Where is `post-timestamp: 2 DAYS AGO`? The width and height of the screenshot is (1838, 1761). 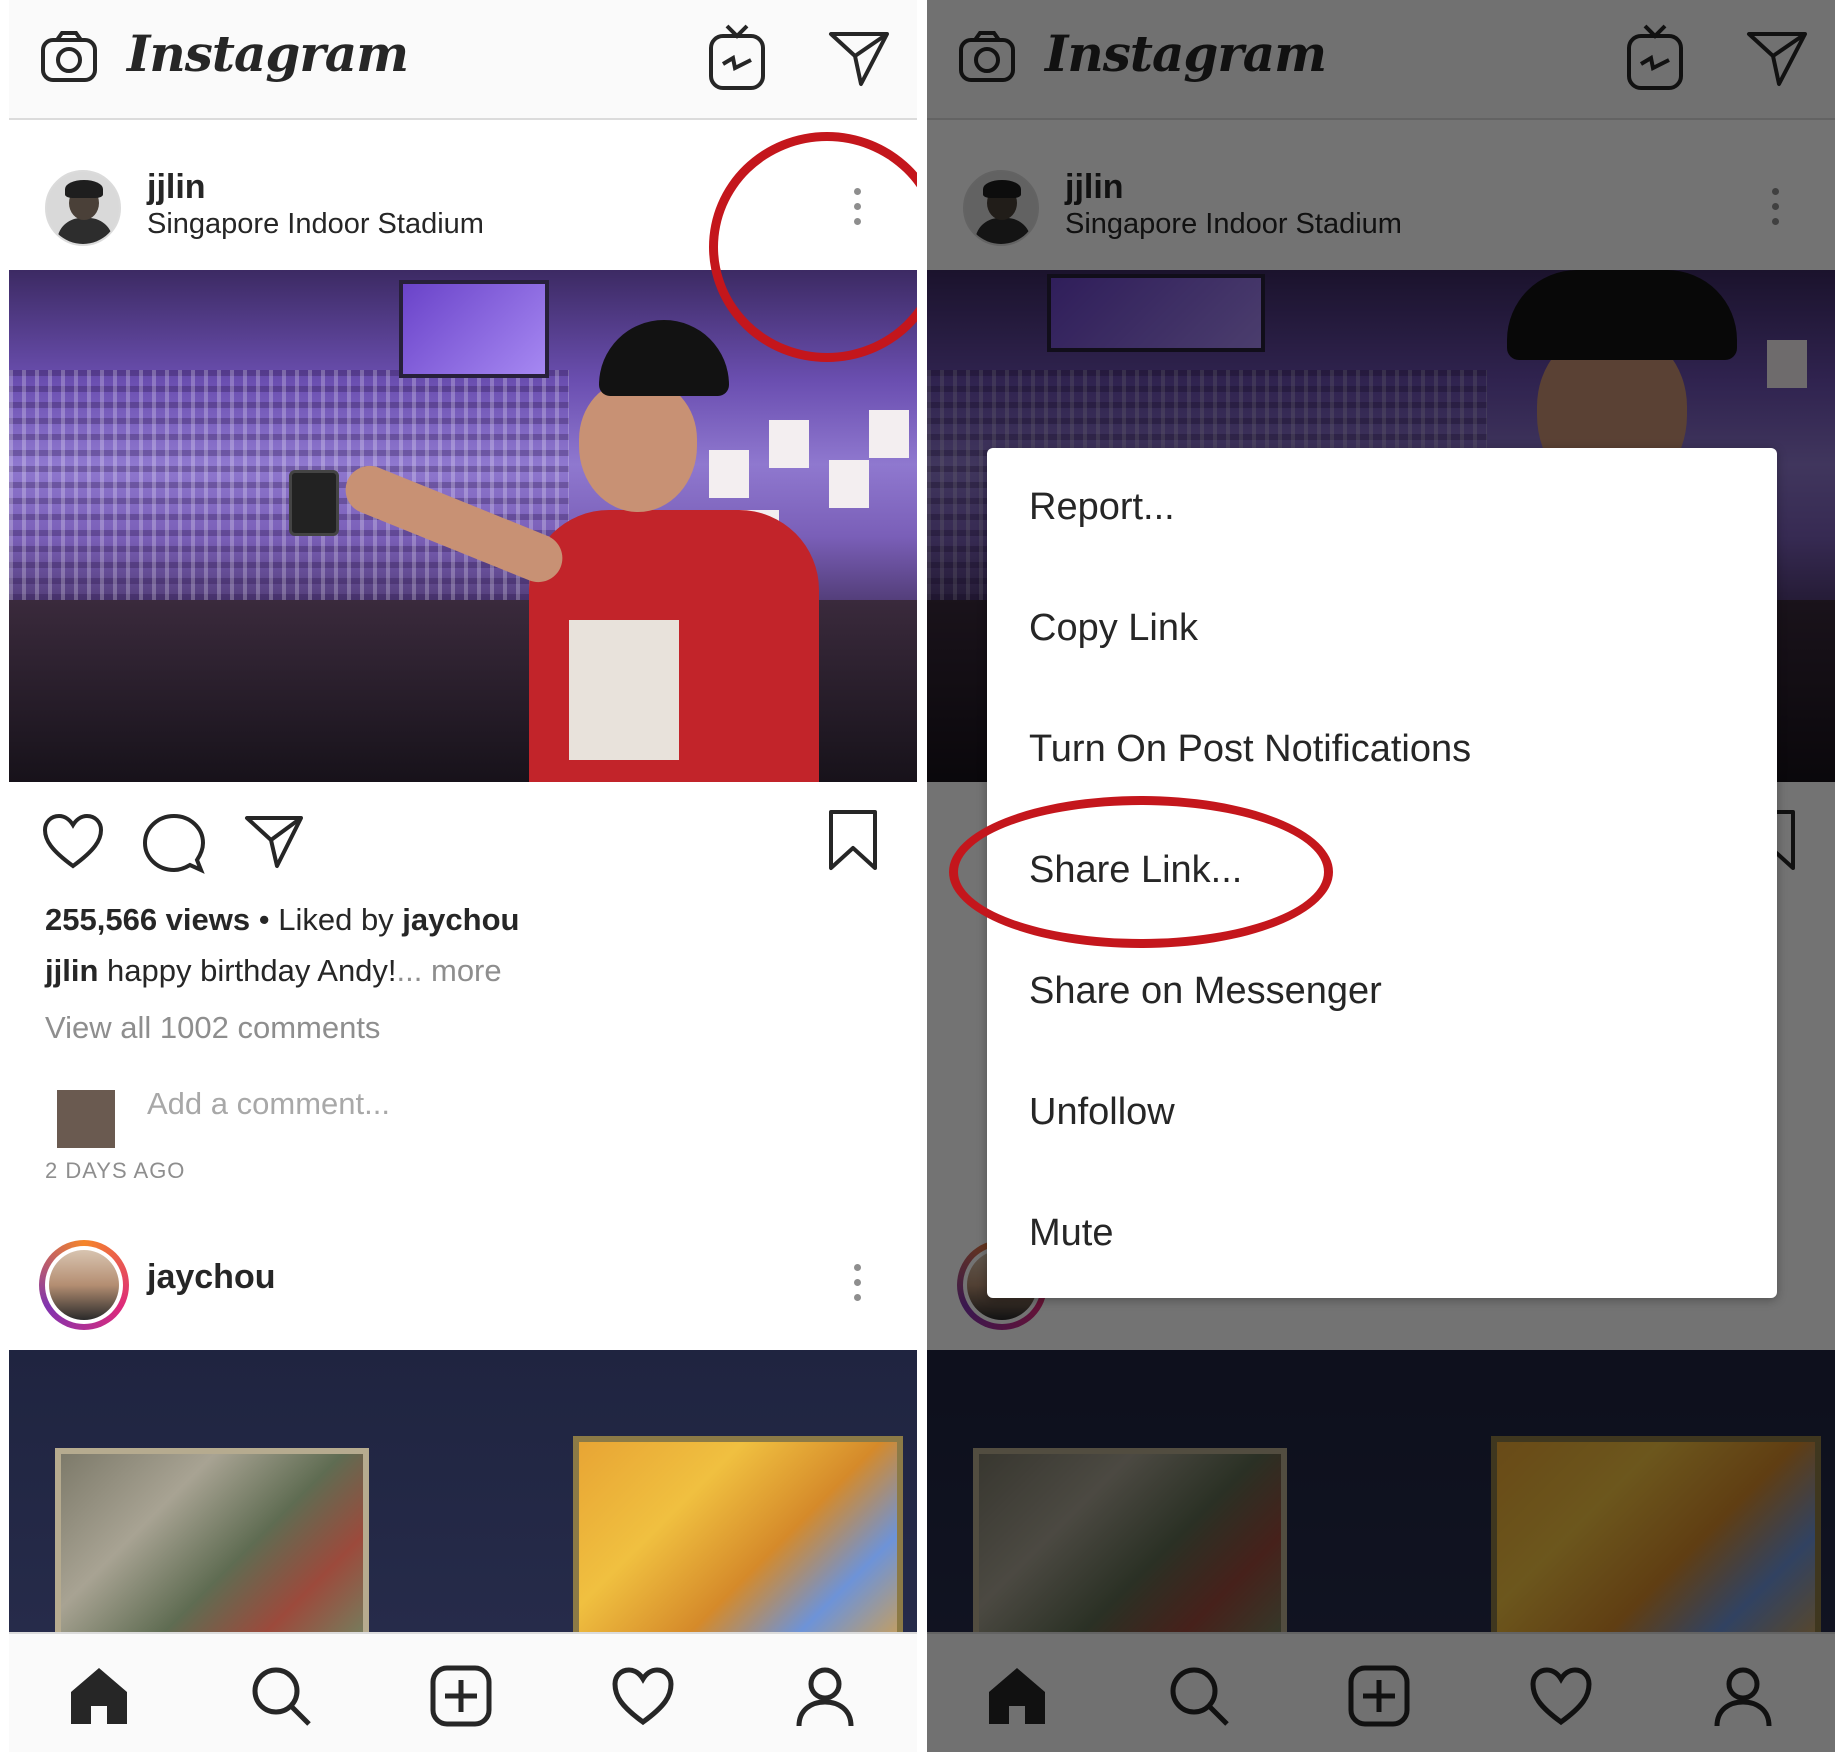
post-timestamp: 2 DAYS AGO is located at coordinates (115, 1170).